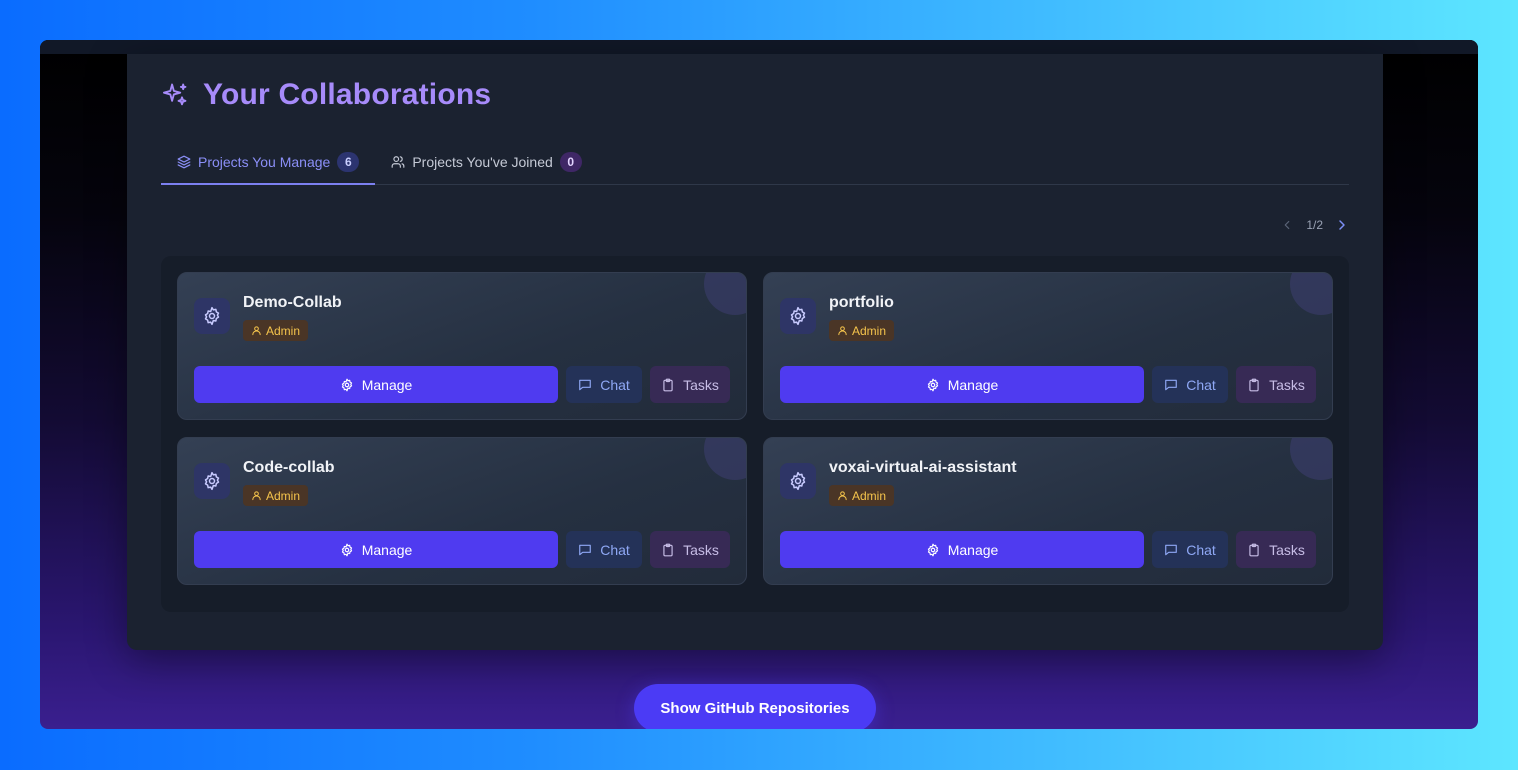 The height and width of the screenshot is (770, 1518). What do you see at coordinates (570, 162) in the screenshot?
I see `count-badge: 0` at bounding box center [570, 162].